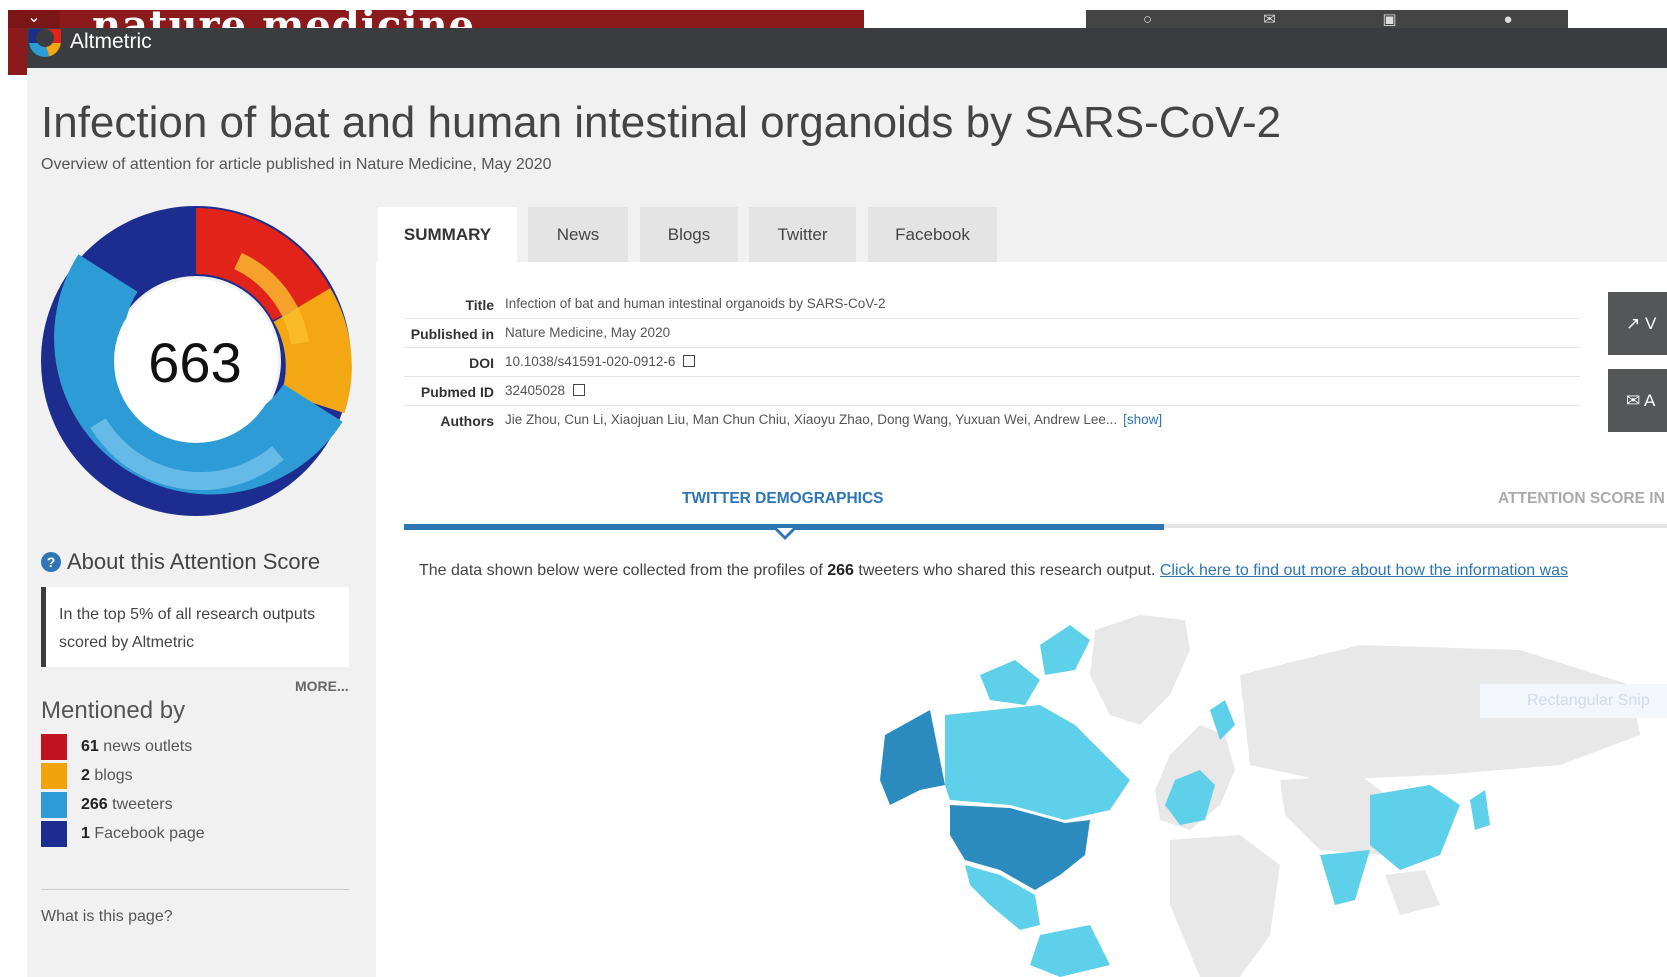  What do you see at coordinates (578, 234) in the screenshot?
I see `tab-news: News` at bounding box center [578, 234].